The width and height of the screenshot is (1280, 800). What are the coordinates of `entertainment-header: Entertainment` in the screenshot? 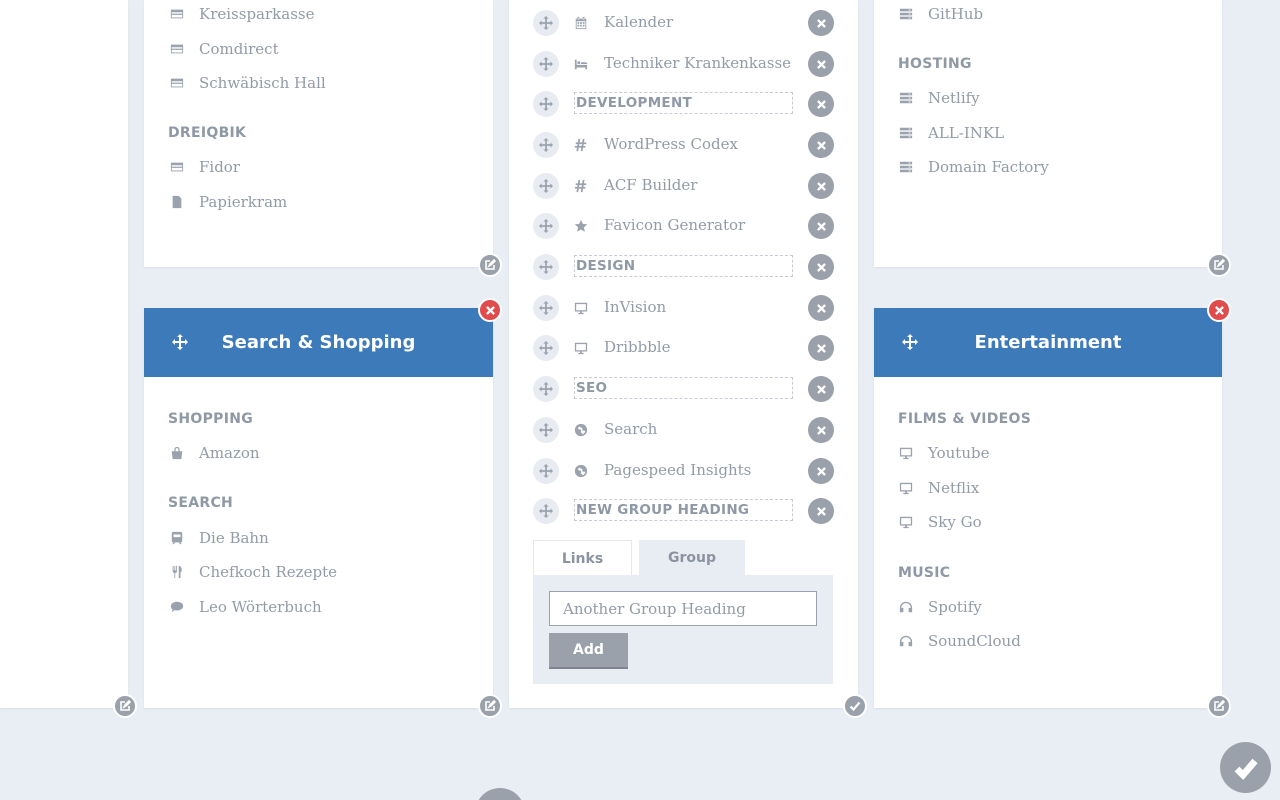 It's located at (1048, 342).